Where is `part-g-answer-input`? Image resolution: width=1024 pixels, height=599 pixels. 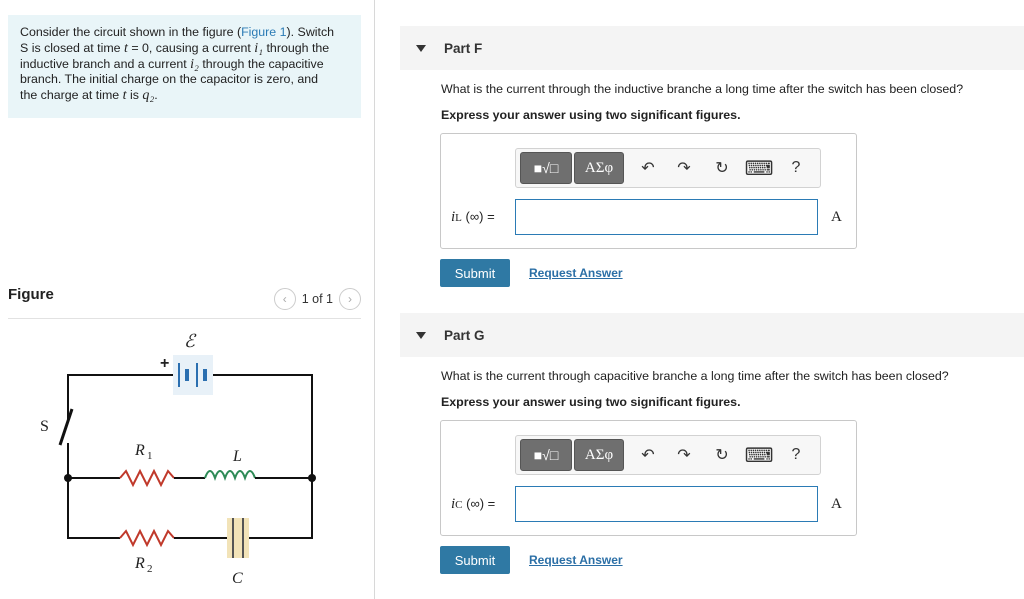
part-g-answer-input is located at coordinates (666, 504).